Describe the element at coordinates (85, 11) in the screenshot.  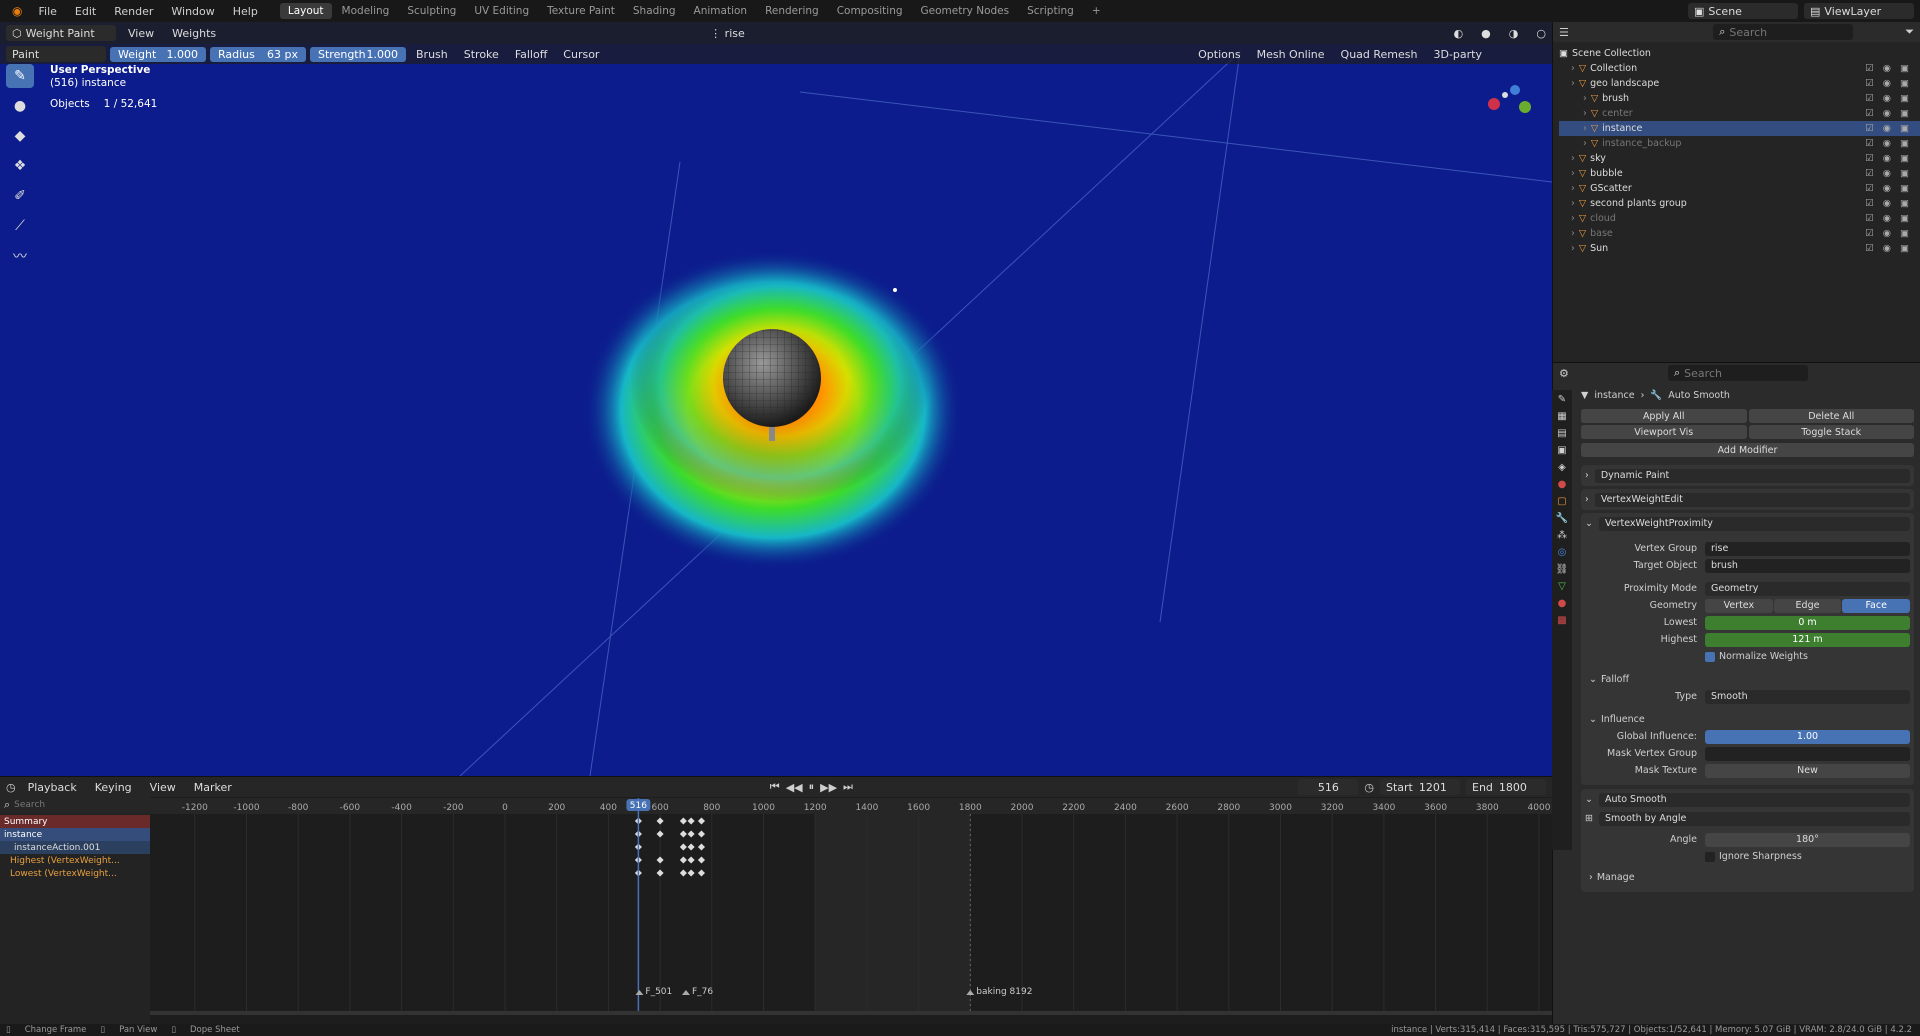
I see `menu-edit: Edit` at that location.